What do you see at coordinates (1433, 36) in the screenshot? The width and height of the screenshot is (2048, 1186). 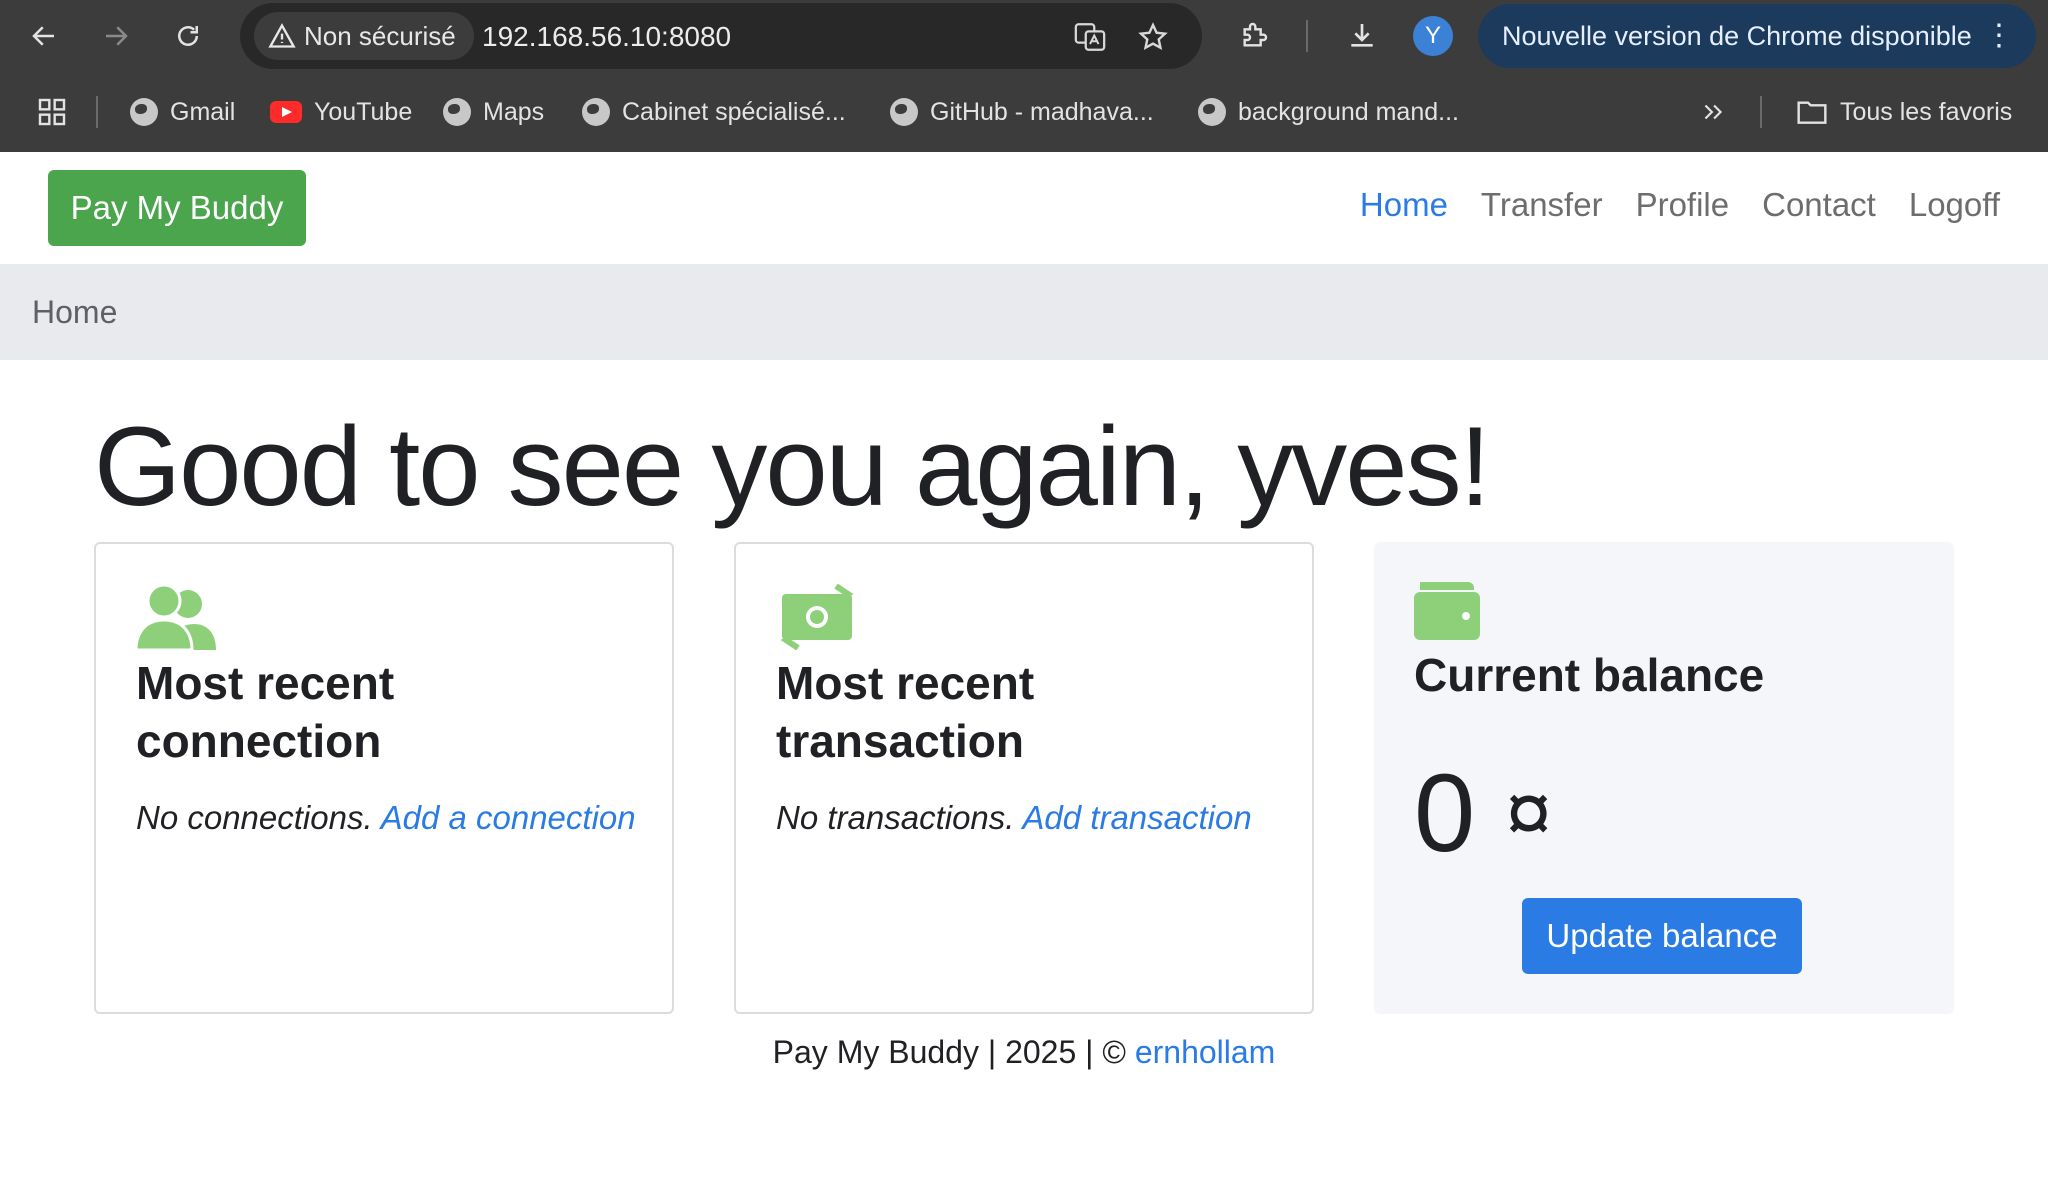 I see `profile-avatar: Y` at bounding box center [1433, 36].